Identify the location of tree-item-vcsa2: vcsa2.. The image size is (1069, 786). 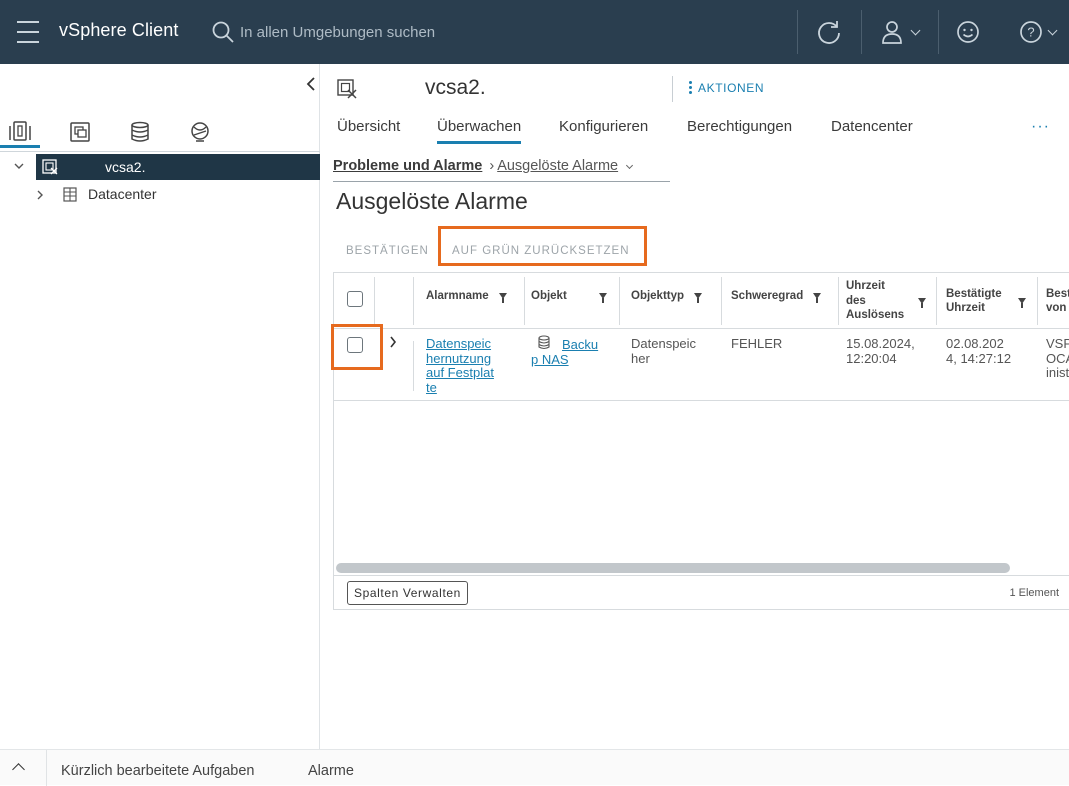
(178, 167).